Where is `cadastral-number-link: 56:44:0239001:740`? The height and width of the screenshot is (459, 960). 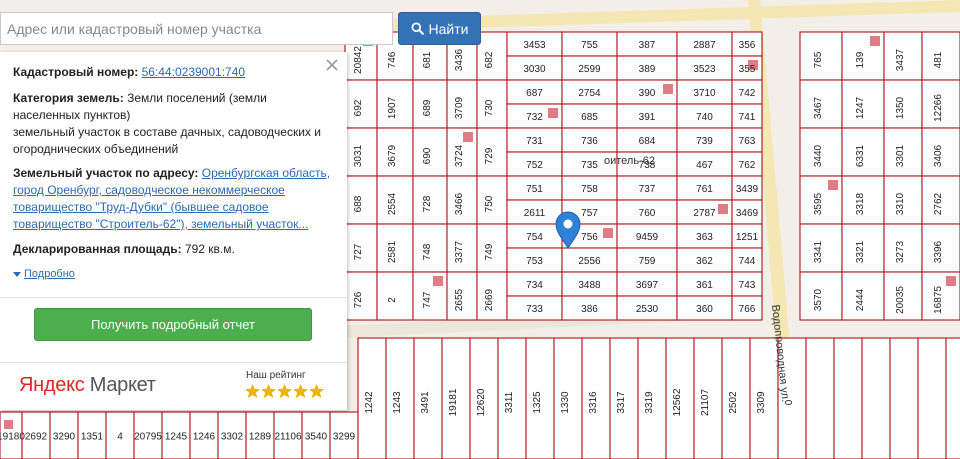 cadastral-number-link: 56:44:0239001:740 is located at coordinates (193, 72).